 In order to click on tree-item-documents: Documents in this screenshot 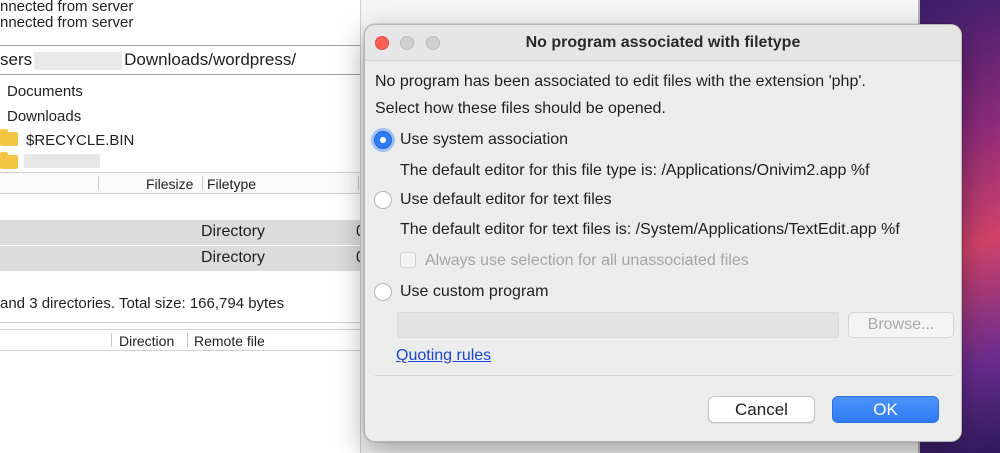, I will do `click(45, 91)`.